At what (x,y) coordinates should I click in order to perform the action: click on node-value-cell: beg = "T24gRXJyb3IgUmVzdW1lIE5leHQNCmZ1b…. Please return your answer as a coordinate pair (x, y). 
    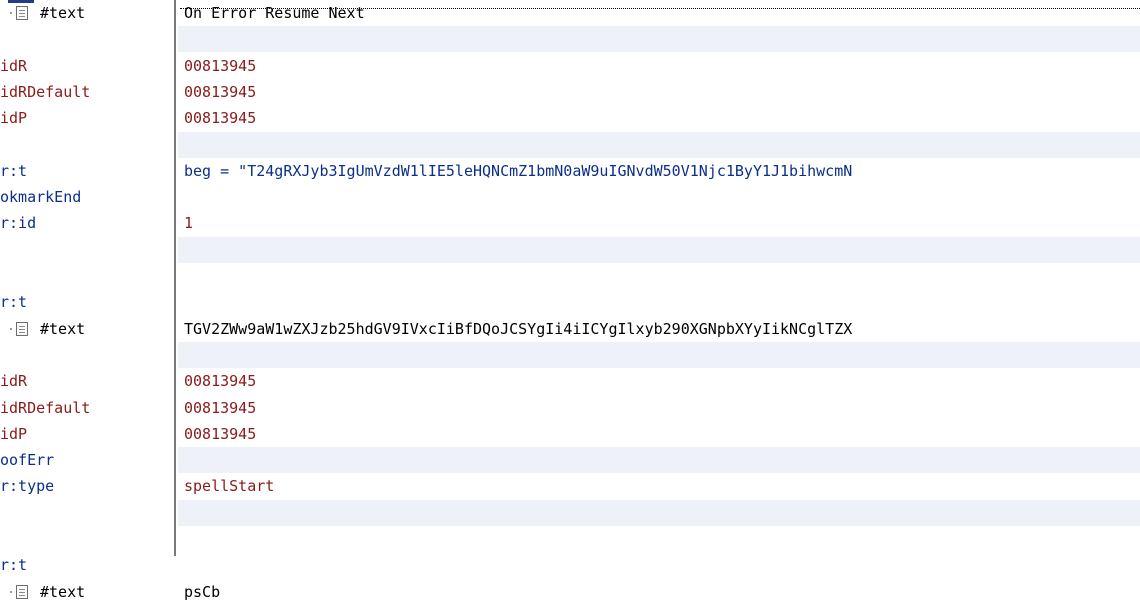
    Looking at the image, I should click on (659, 171).